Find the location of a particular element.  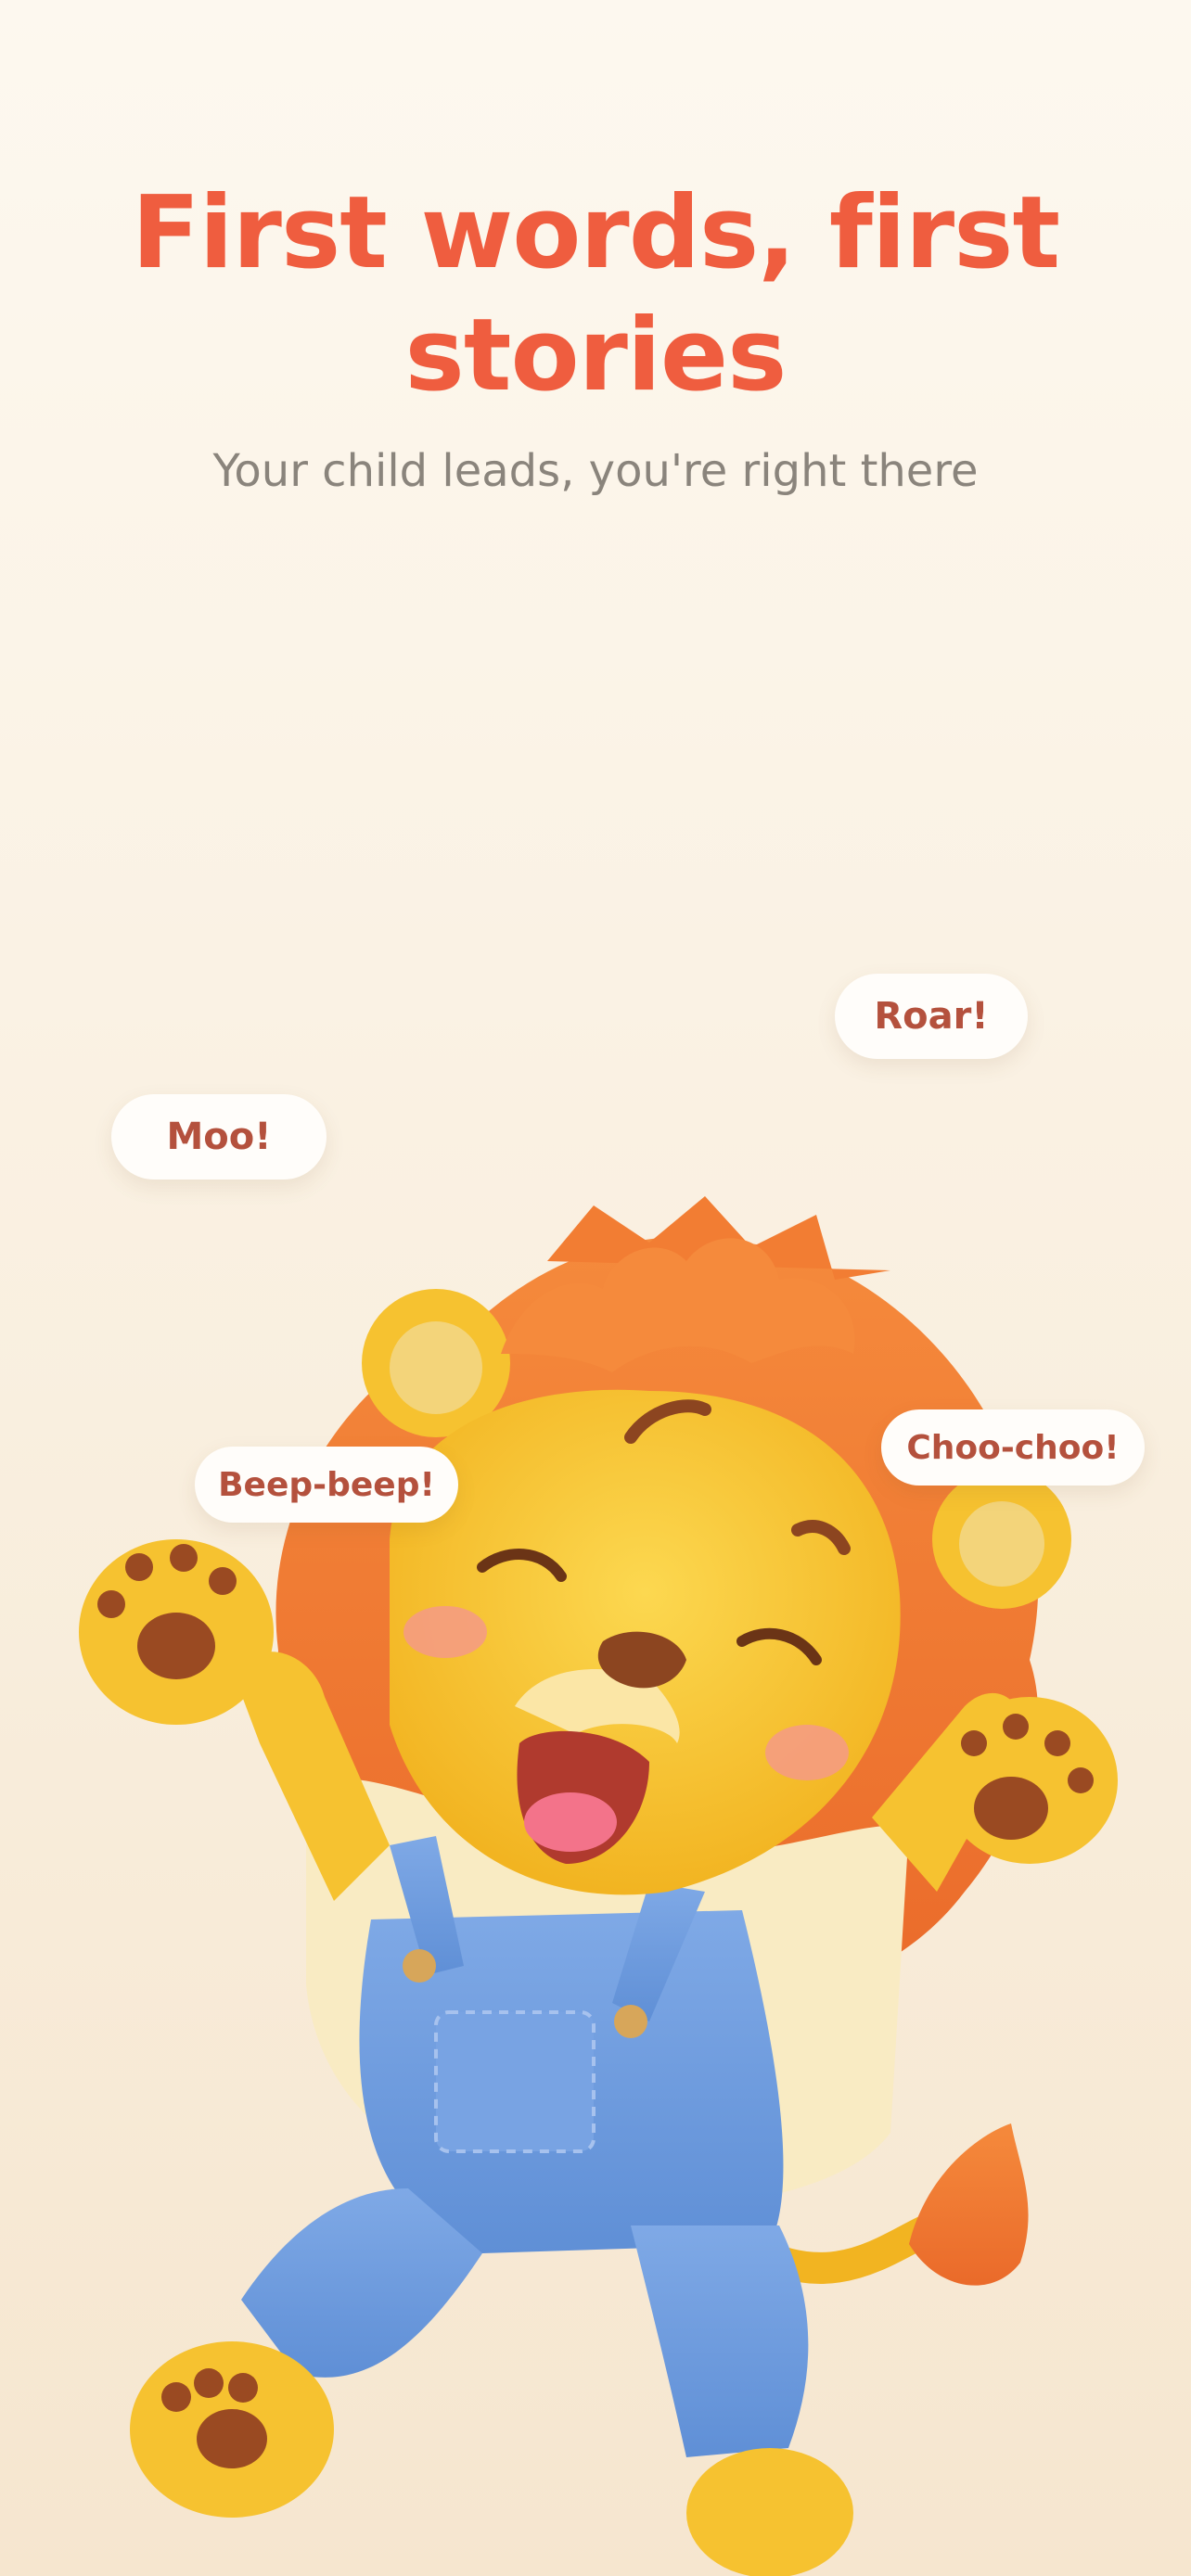

speech-bubble-roar: Roar! is located at coordinates (931, 1017).